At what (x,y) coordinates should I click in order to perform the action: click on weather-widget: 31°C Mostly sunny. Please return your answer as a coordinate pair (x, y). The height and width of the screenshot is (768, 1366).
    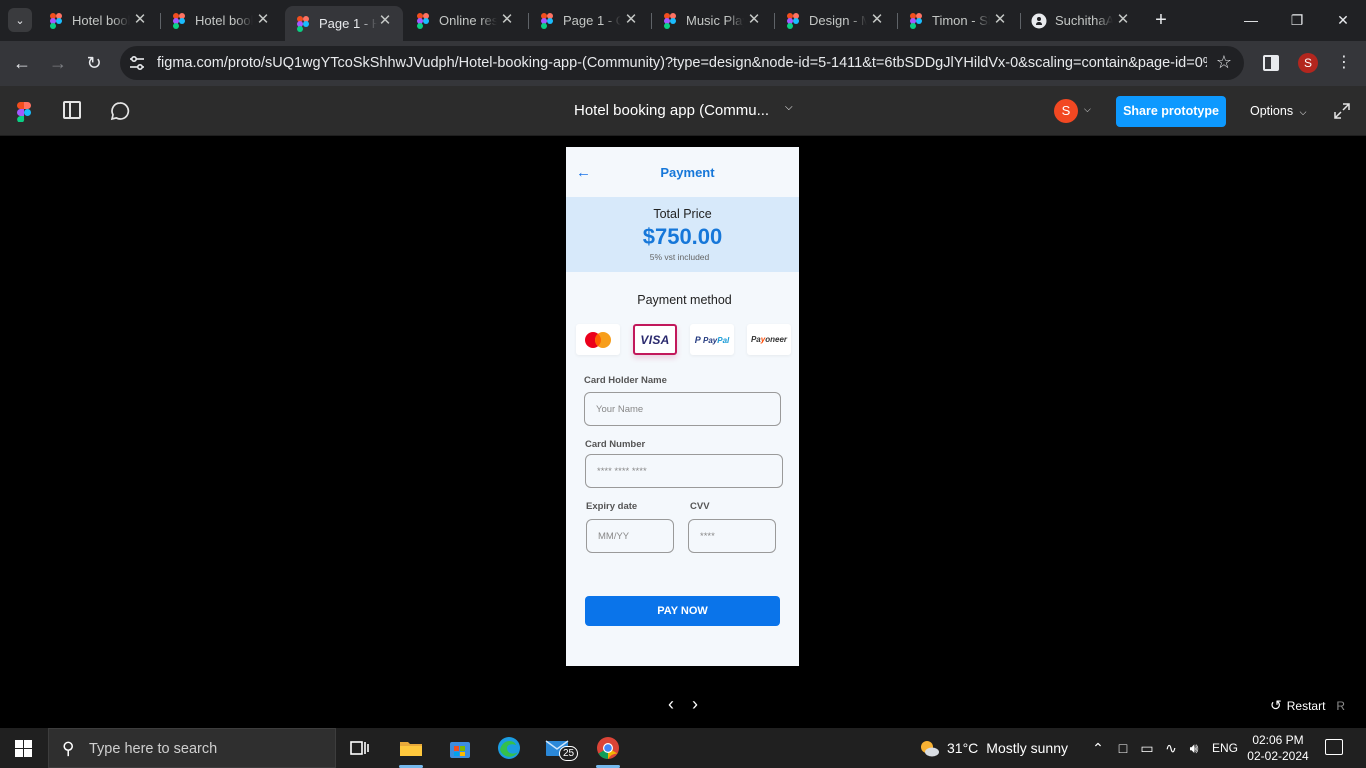
    Looking at the image, I should click on (993, 748).